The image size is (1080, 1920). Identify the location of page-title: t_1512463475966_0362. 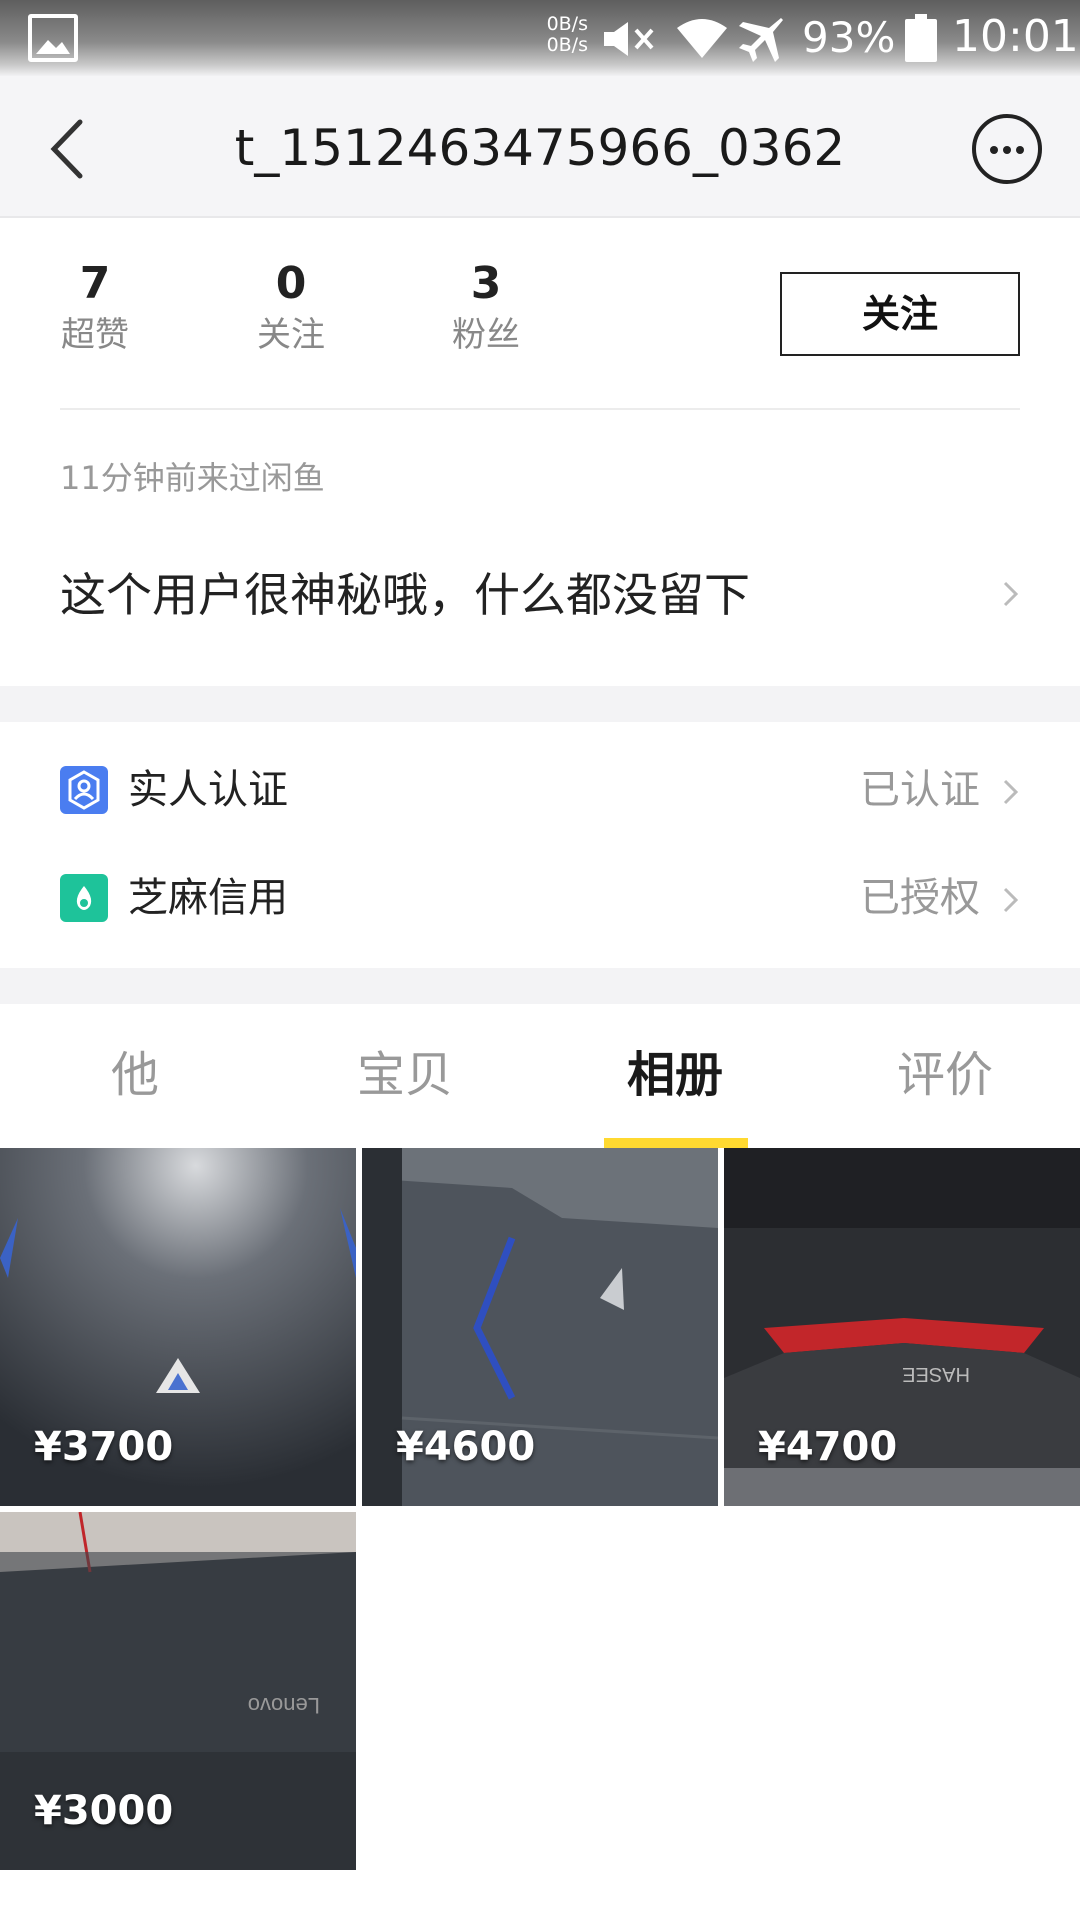
(540, 148).